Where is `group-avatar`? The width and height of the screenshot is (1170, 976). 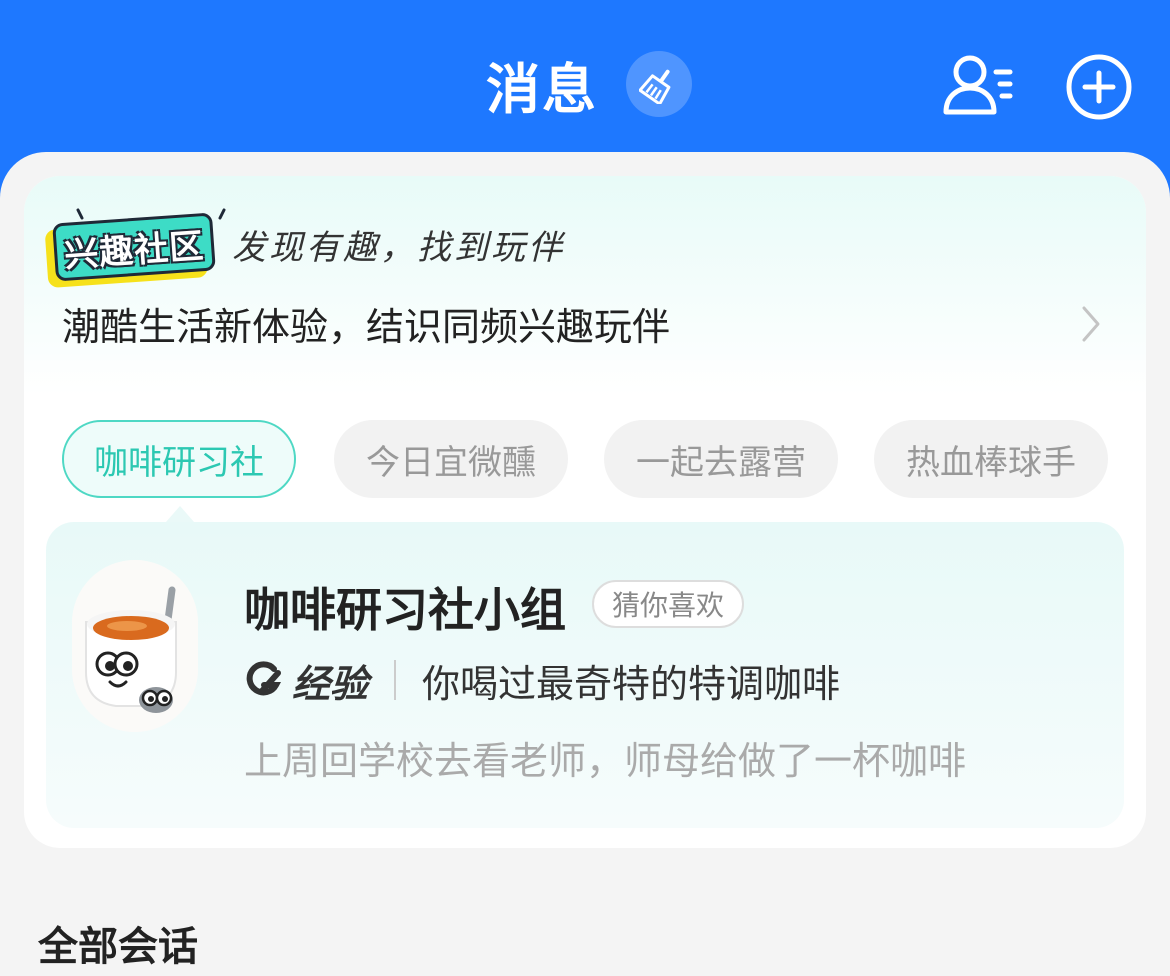 group-avatar is located at coordinates (135, 646).